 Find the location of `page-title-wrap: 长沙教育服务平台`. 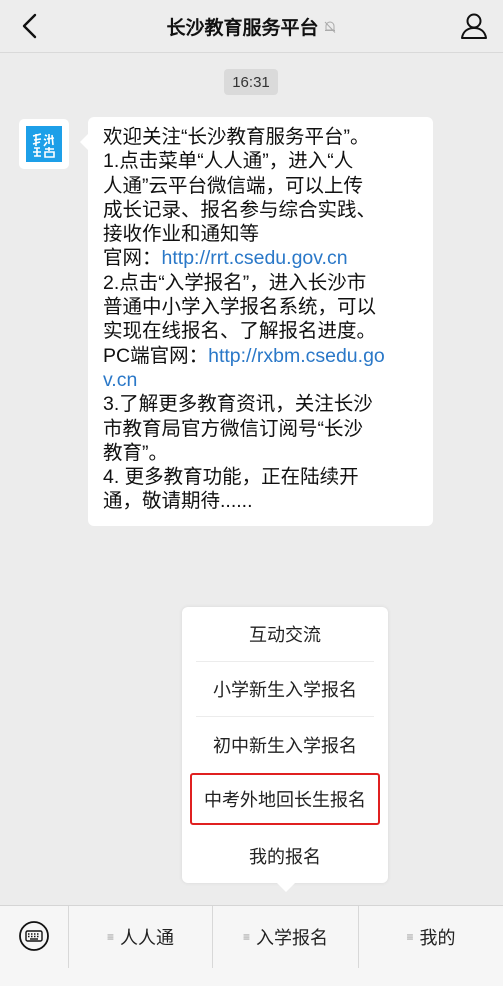

page-title-wrap: 长沙教育服务平台 is located at coordinates (251, 26).